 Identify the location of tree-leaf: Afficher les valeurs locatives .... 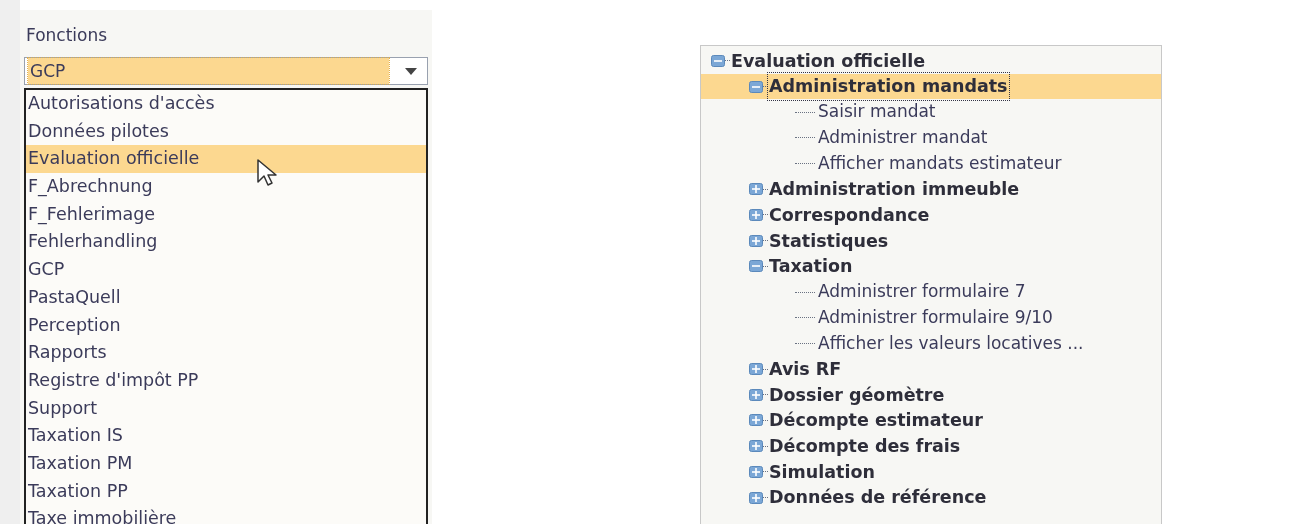
(951, 343).